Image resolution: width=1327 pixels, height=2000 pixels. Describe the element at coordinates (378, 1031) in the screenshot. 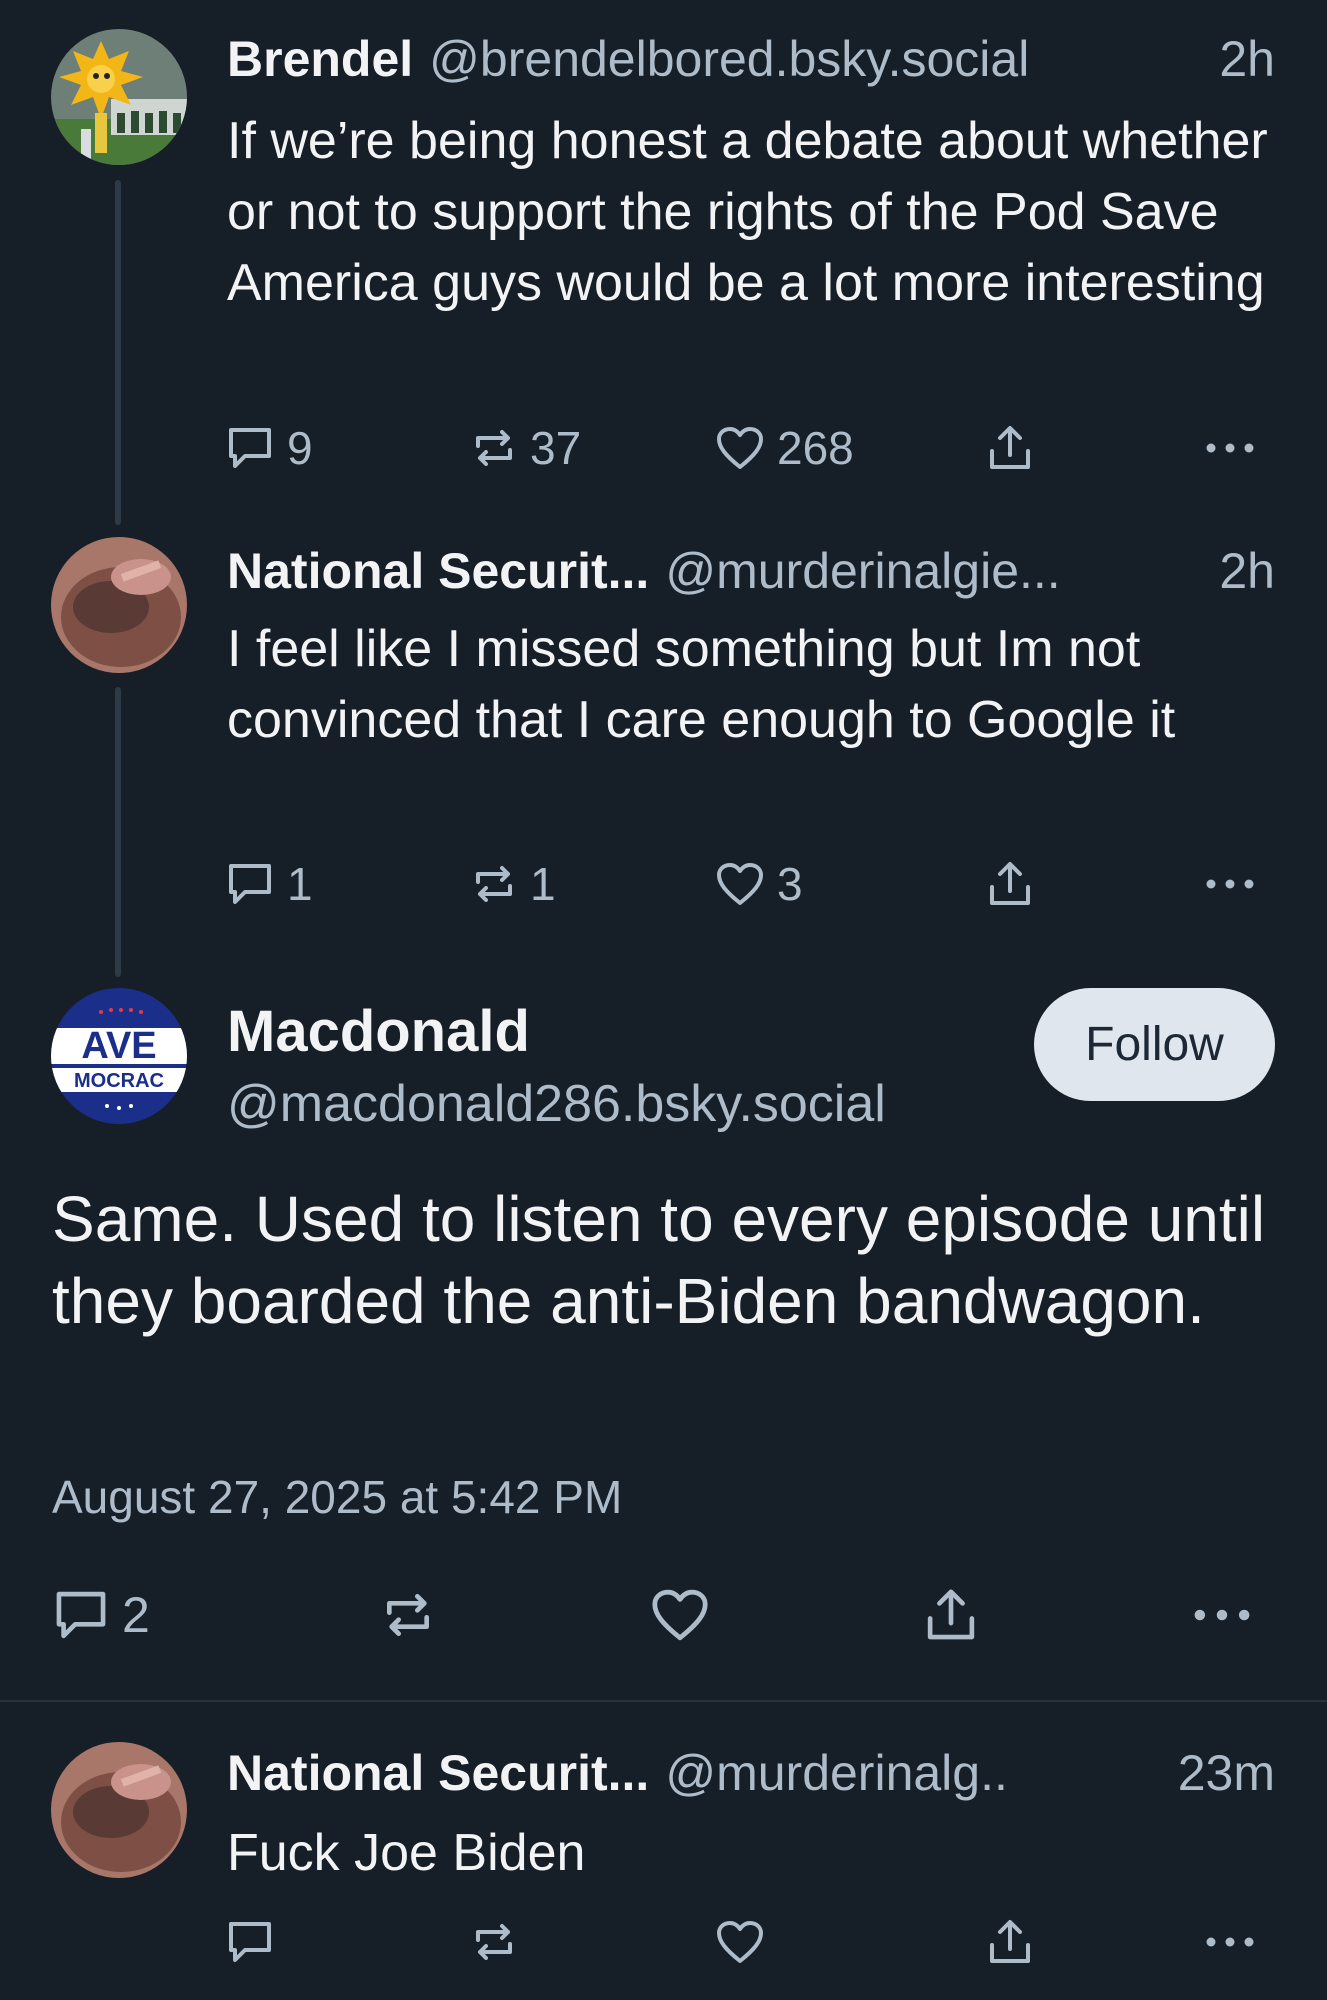

I see `author-name: Macdonald` at that location.